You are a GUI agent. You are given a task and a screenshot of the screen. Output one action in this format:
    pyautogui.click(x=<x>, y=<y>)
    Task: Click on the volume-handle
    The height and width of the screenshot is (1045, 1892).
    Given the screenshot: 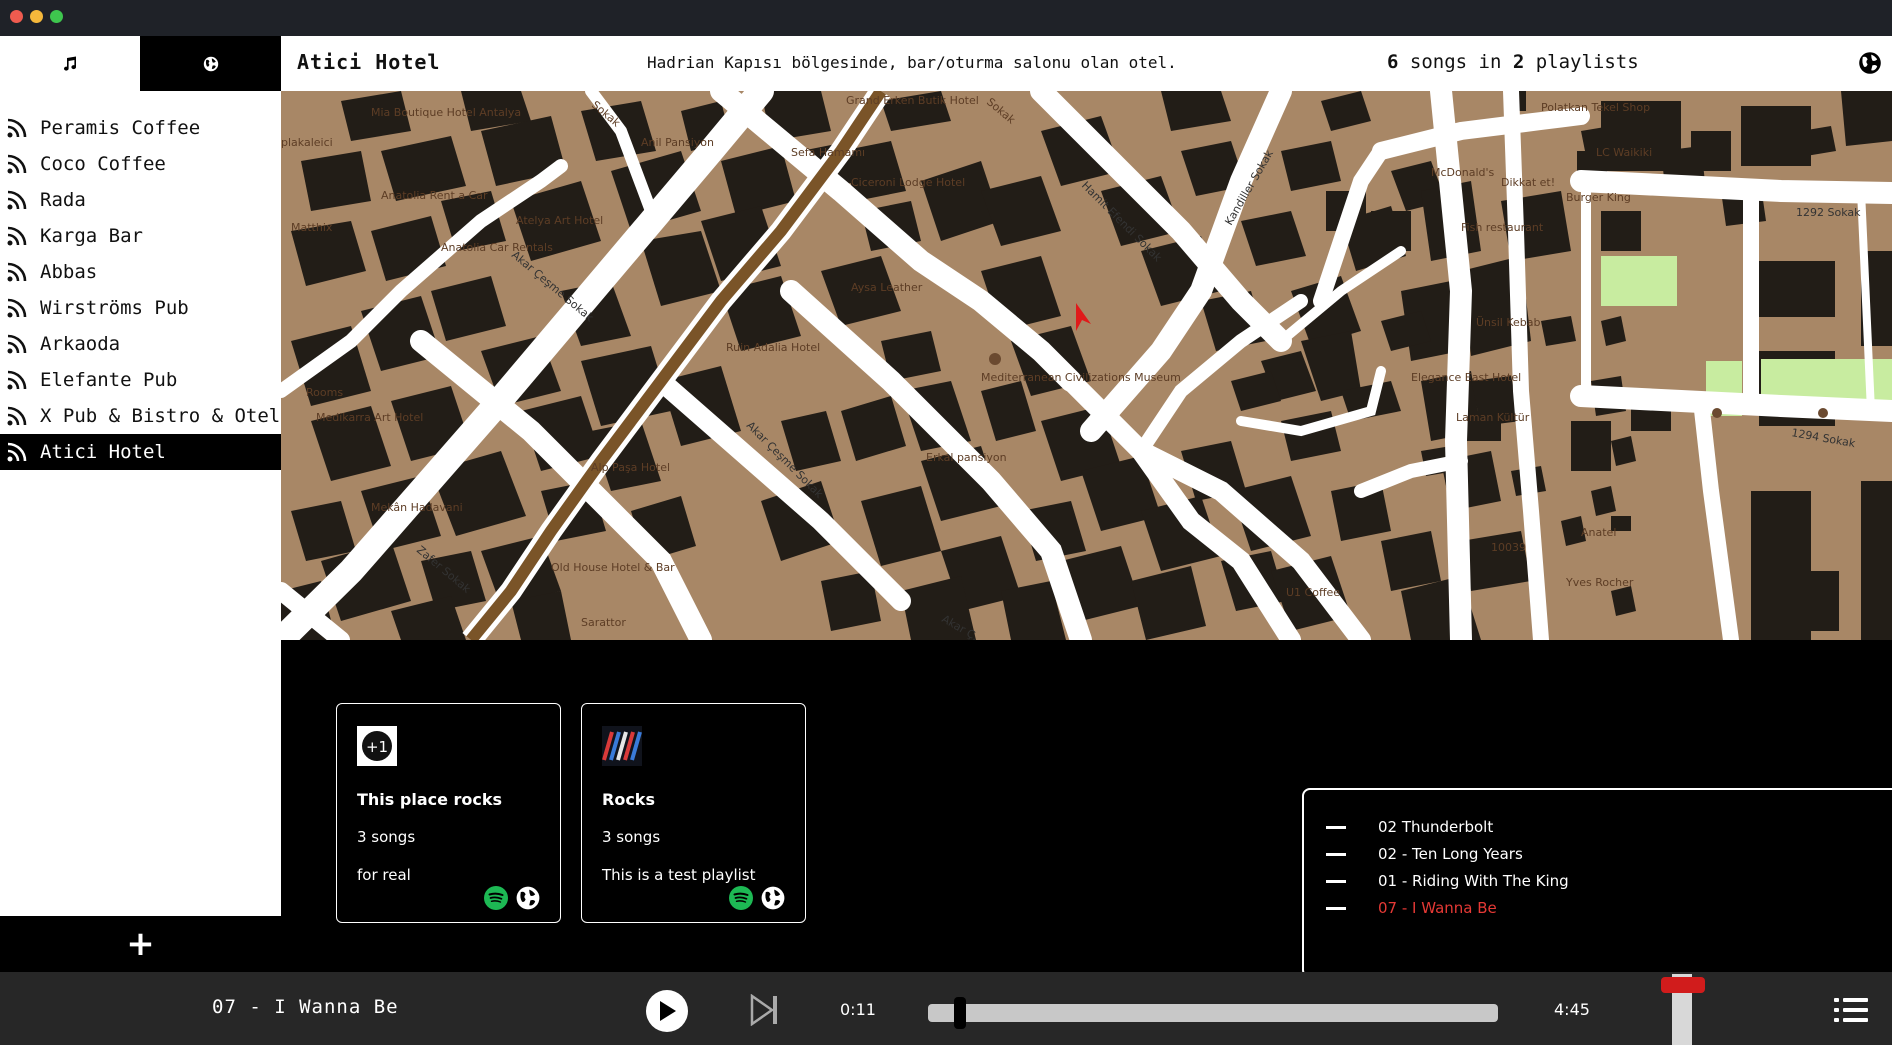 What is the action you would take?
    pyautogui.click(x=1683, y=985)
    